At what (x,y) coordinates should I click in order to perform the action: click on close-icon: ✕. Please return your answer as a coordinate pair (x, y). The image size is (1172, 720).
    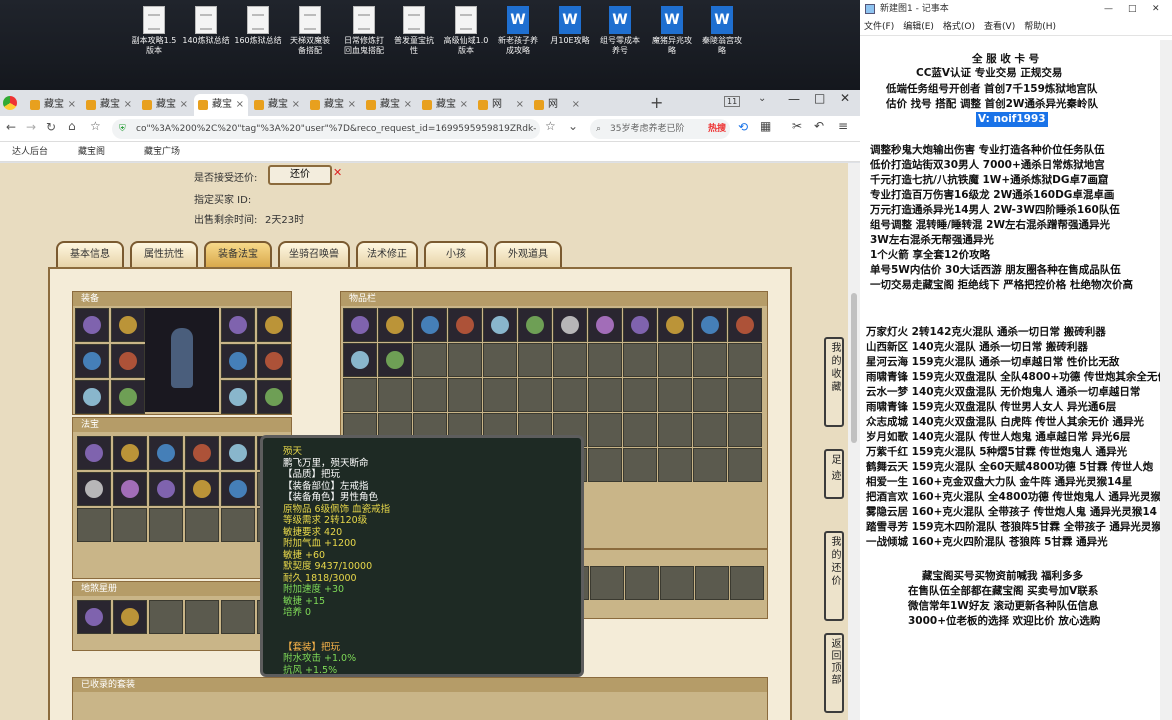
    Looking at the image, I should click on (337, 172).